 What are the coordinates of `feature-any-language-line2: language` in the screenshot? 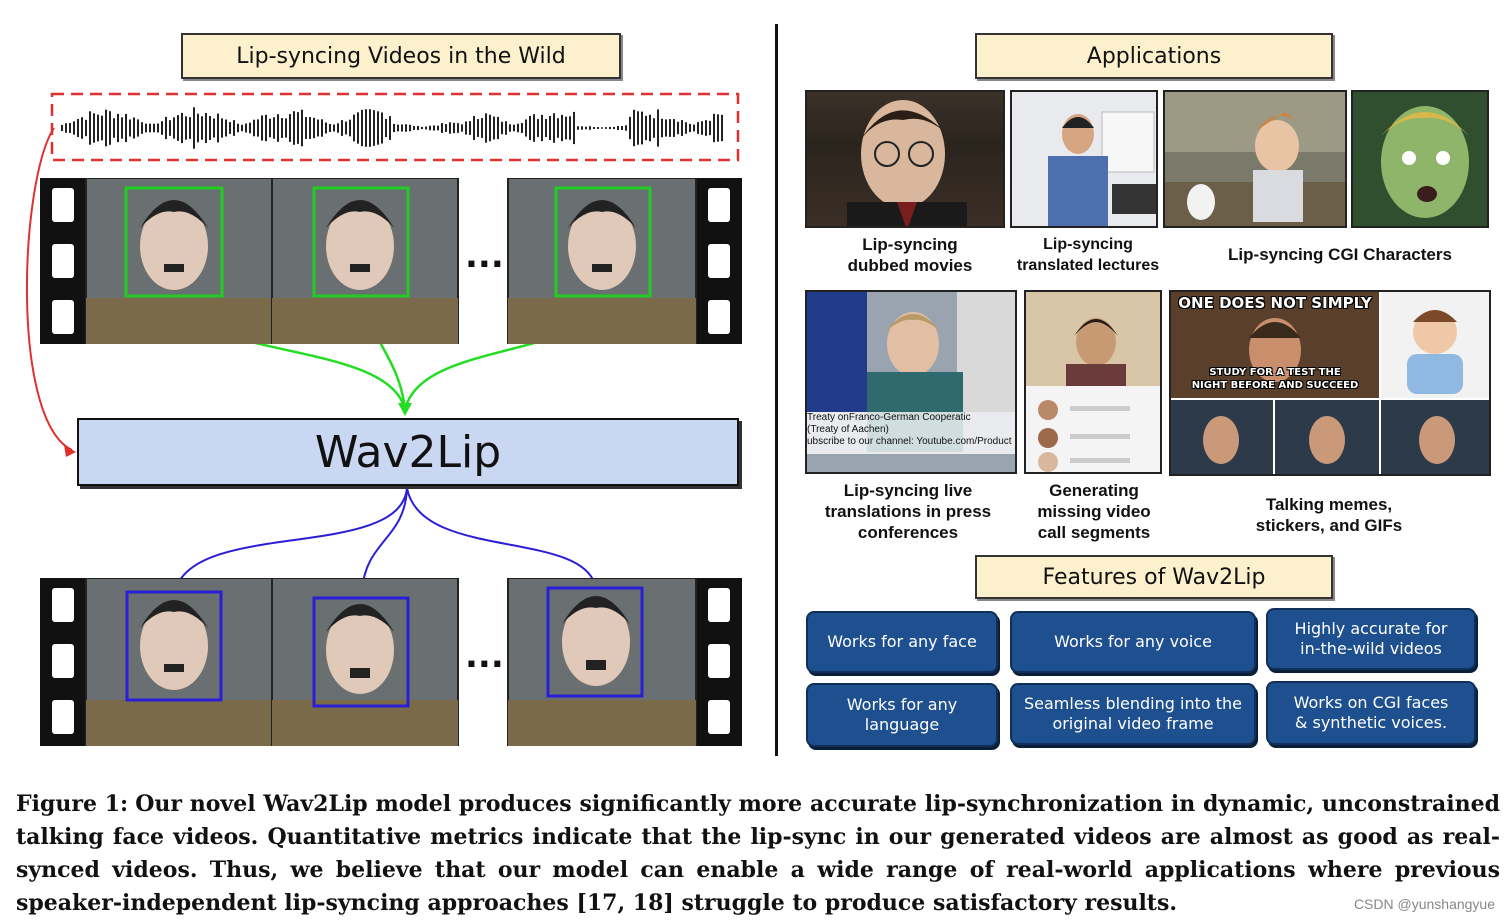 It's located at (902, 724).